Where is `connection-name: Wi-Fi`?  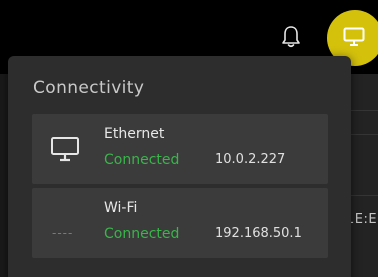 connection-name: Wi-Fi is located at coordinates (121, 208).